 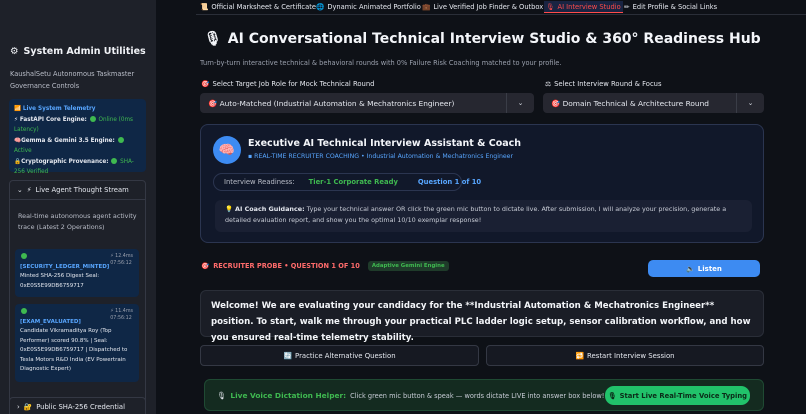 What do you see at coordinates (339, 355) in the screenshot?
I see `practice-alternative-button: 🔄 Practice Alternative Question` at bounding box center [339, 355].